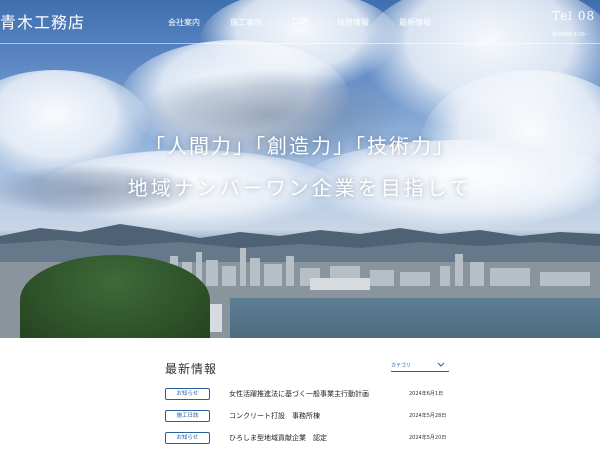 The width and height of the screenshot is (600, 450). I want to click on news-badge: 施工日誌, so click(187, 416).